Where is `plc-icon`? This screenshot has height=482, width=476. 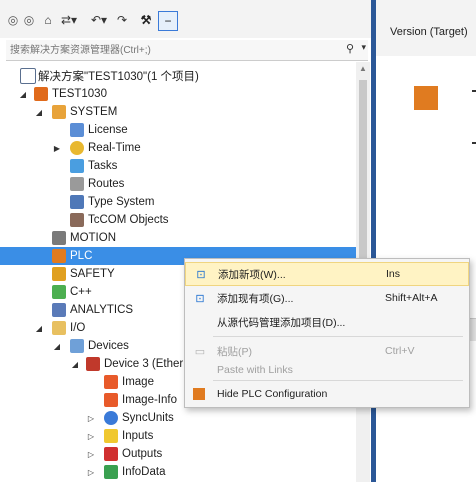
plc-icon is located at coordinates (59, 256).